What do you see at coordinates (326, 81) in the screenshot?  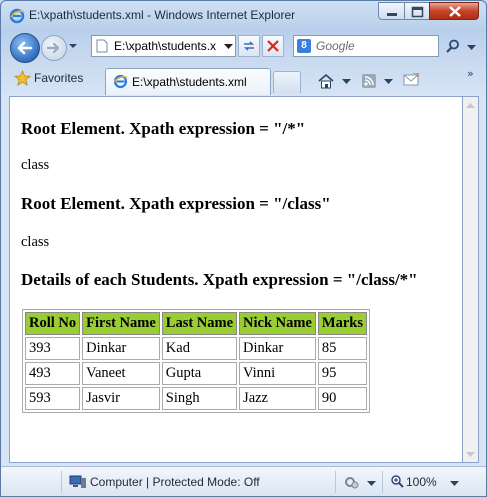 I see `home-icon` at bounding box center [326, 81].